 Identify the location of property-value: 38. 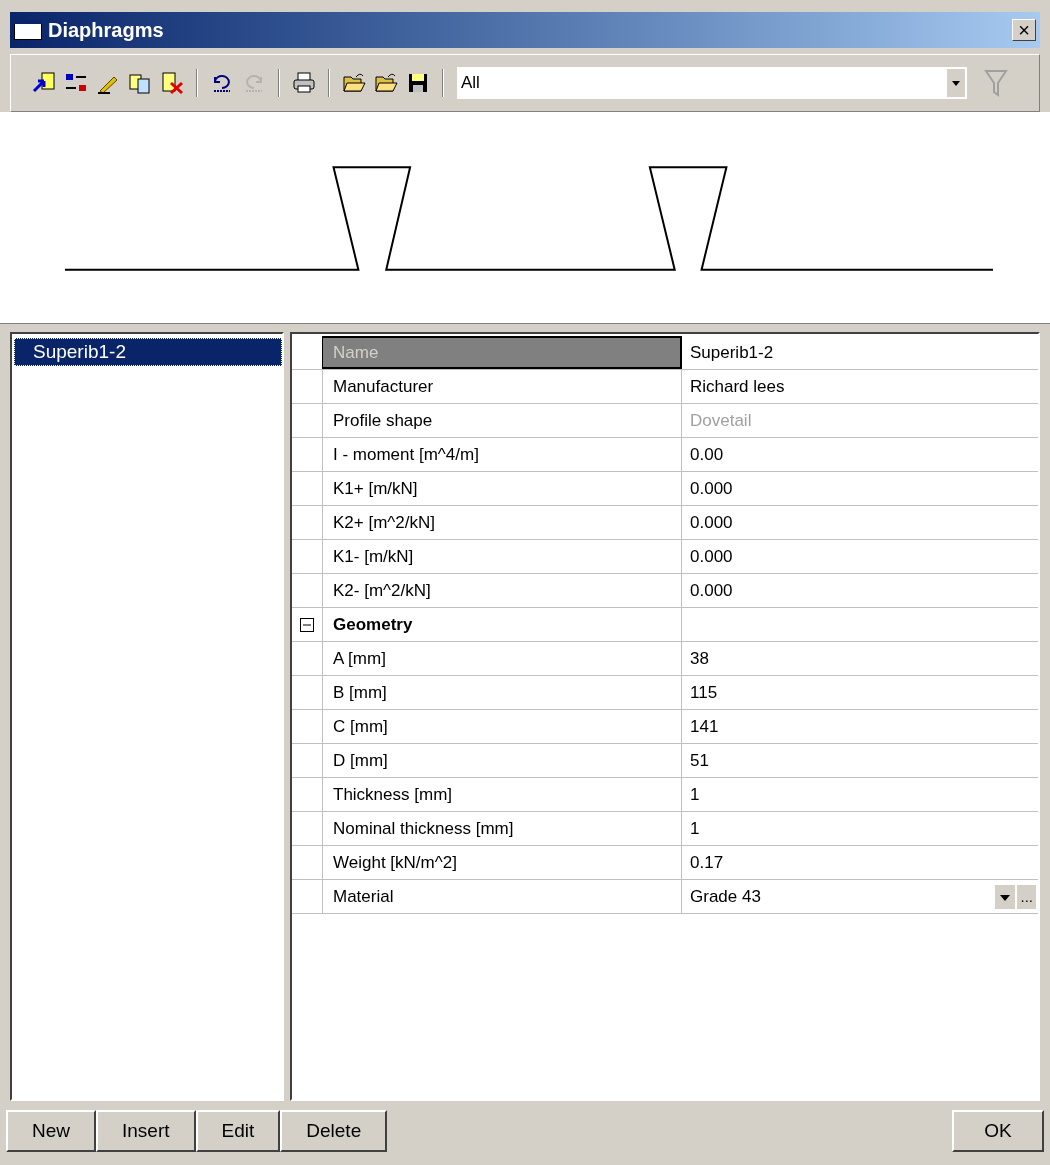
(700, 658).